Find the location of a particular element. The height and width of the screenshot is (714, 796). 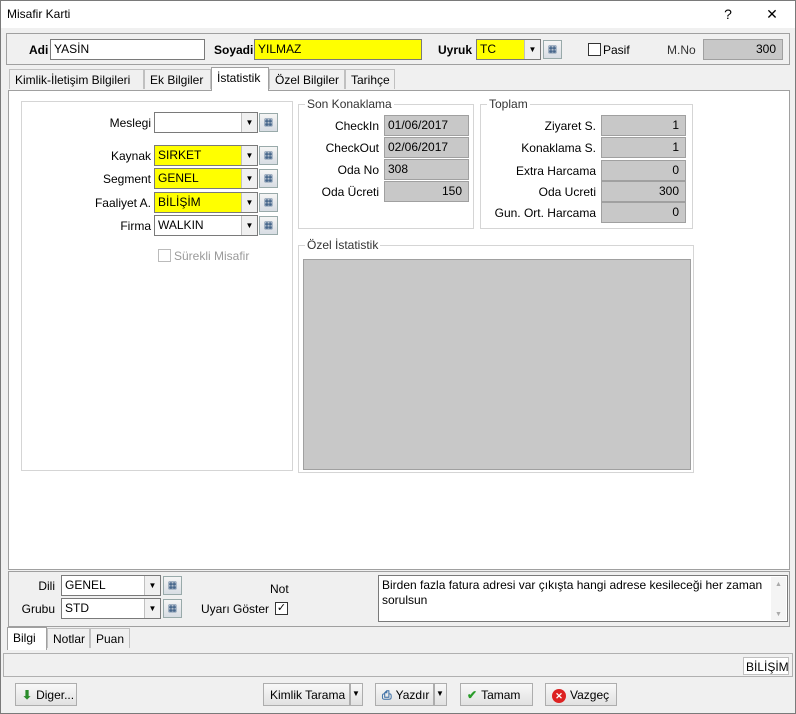

faaliyet-label: Faaliyet A. is located at coordinates (122, 203).